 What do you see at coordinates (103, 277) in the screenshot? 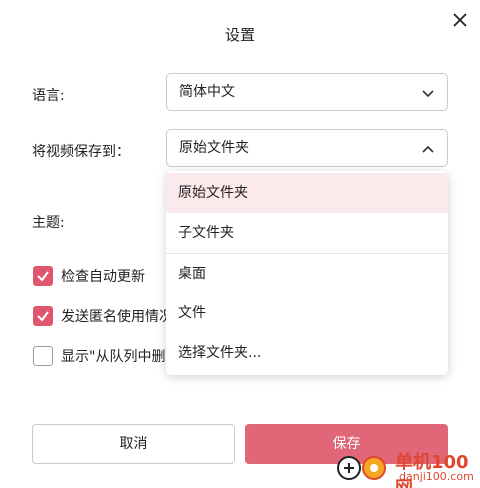
I see `checkbox-label: 检查自动更新` at bounding box center [103, 277].